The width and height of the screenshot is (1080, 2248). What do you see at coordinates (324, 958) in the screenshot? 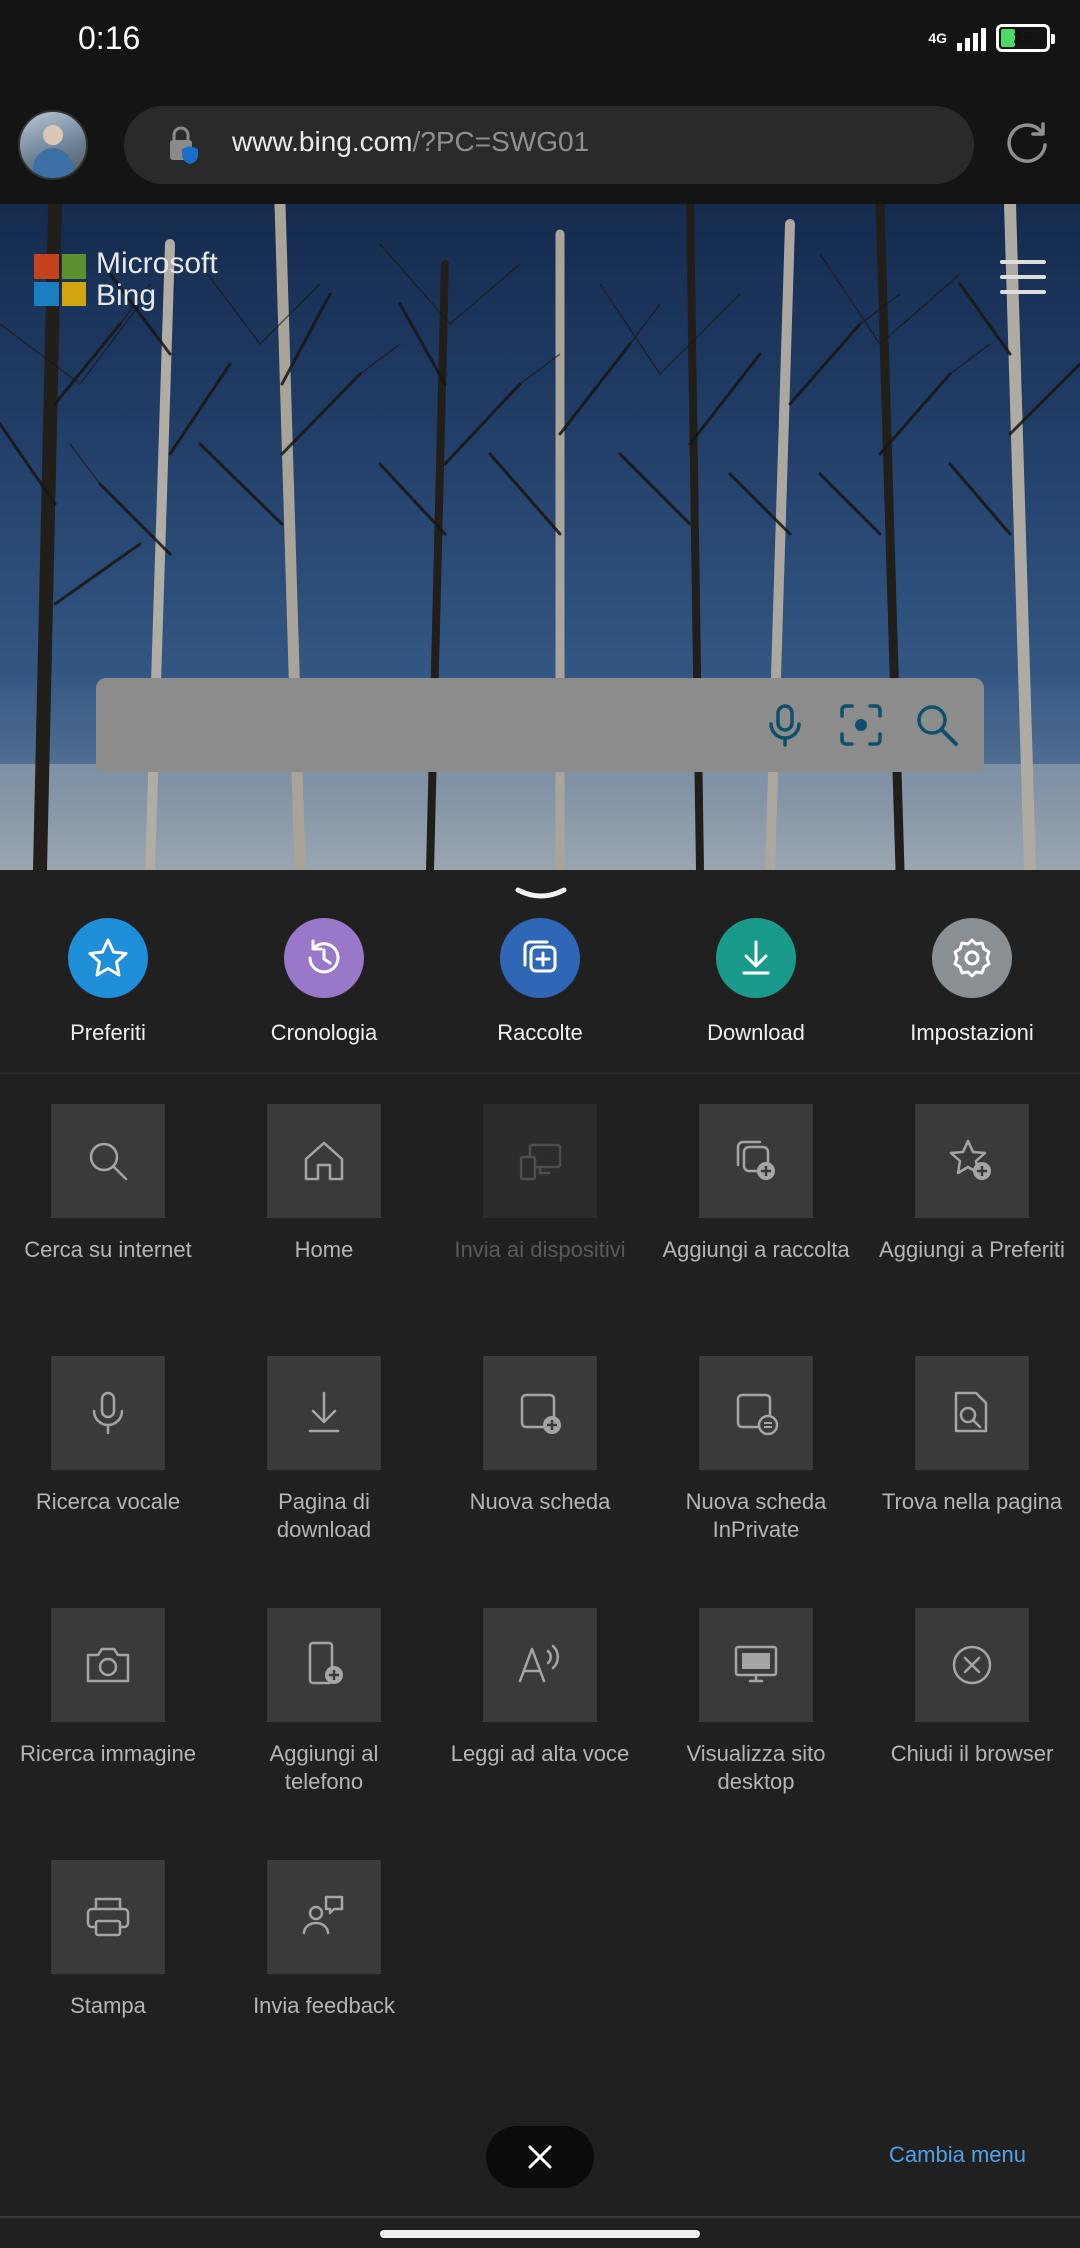
I see `history-icon` at bounding box center [324, 958].